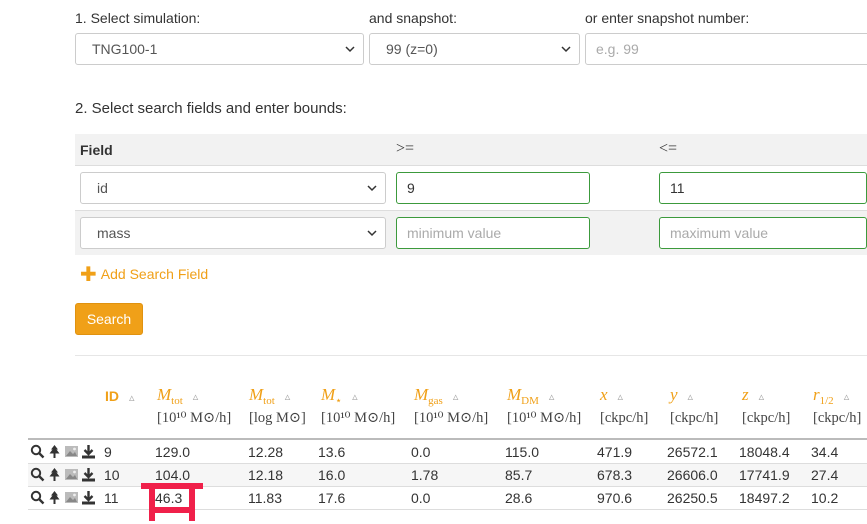  I want to click on table-cell: 11.83, so click(265, 498).